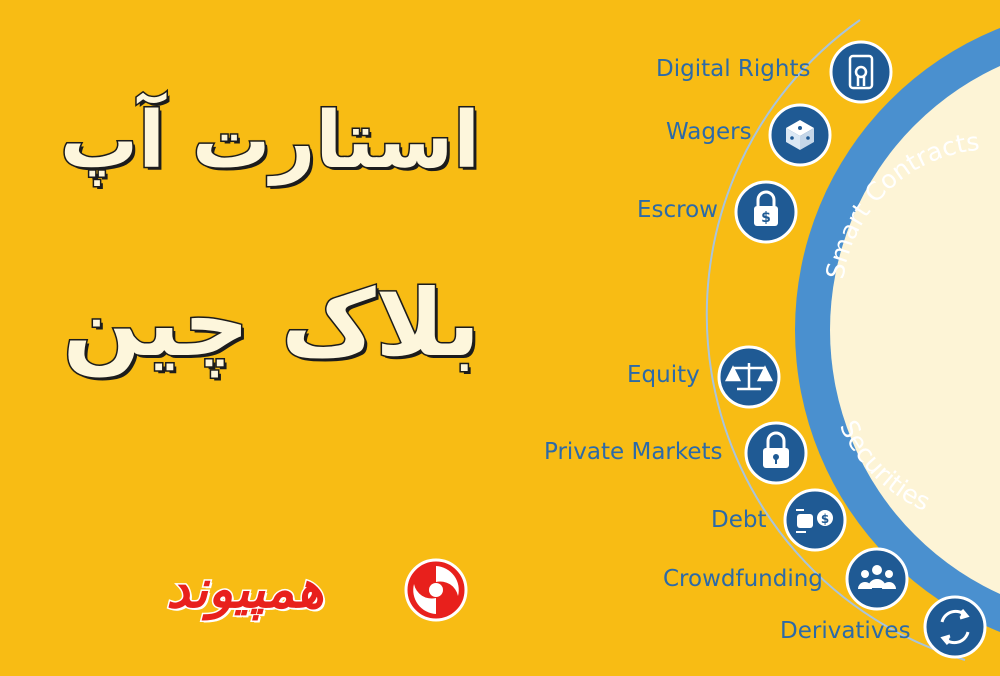  Describe the element at coordinates (749, 377) in the screenshot. I see `item-equity` at that location.